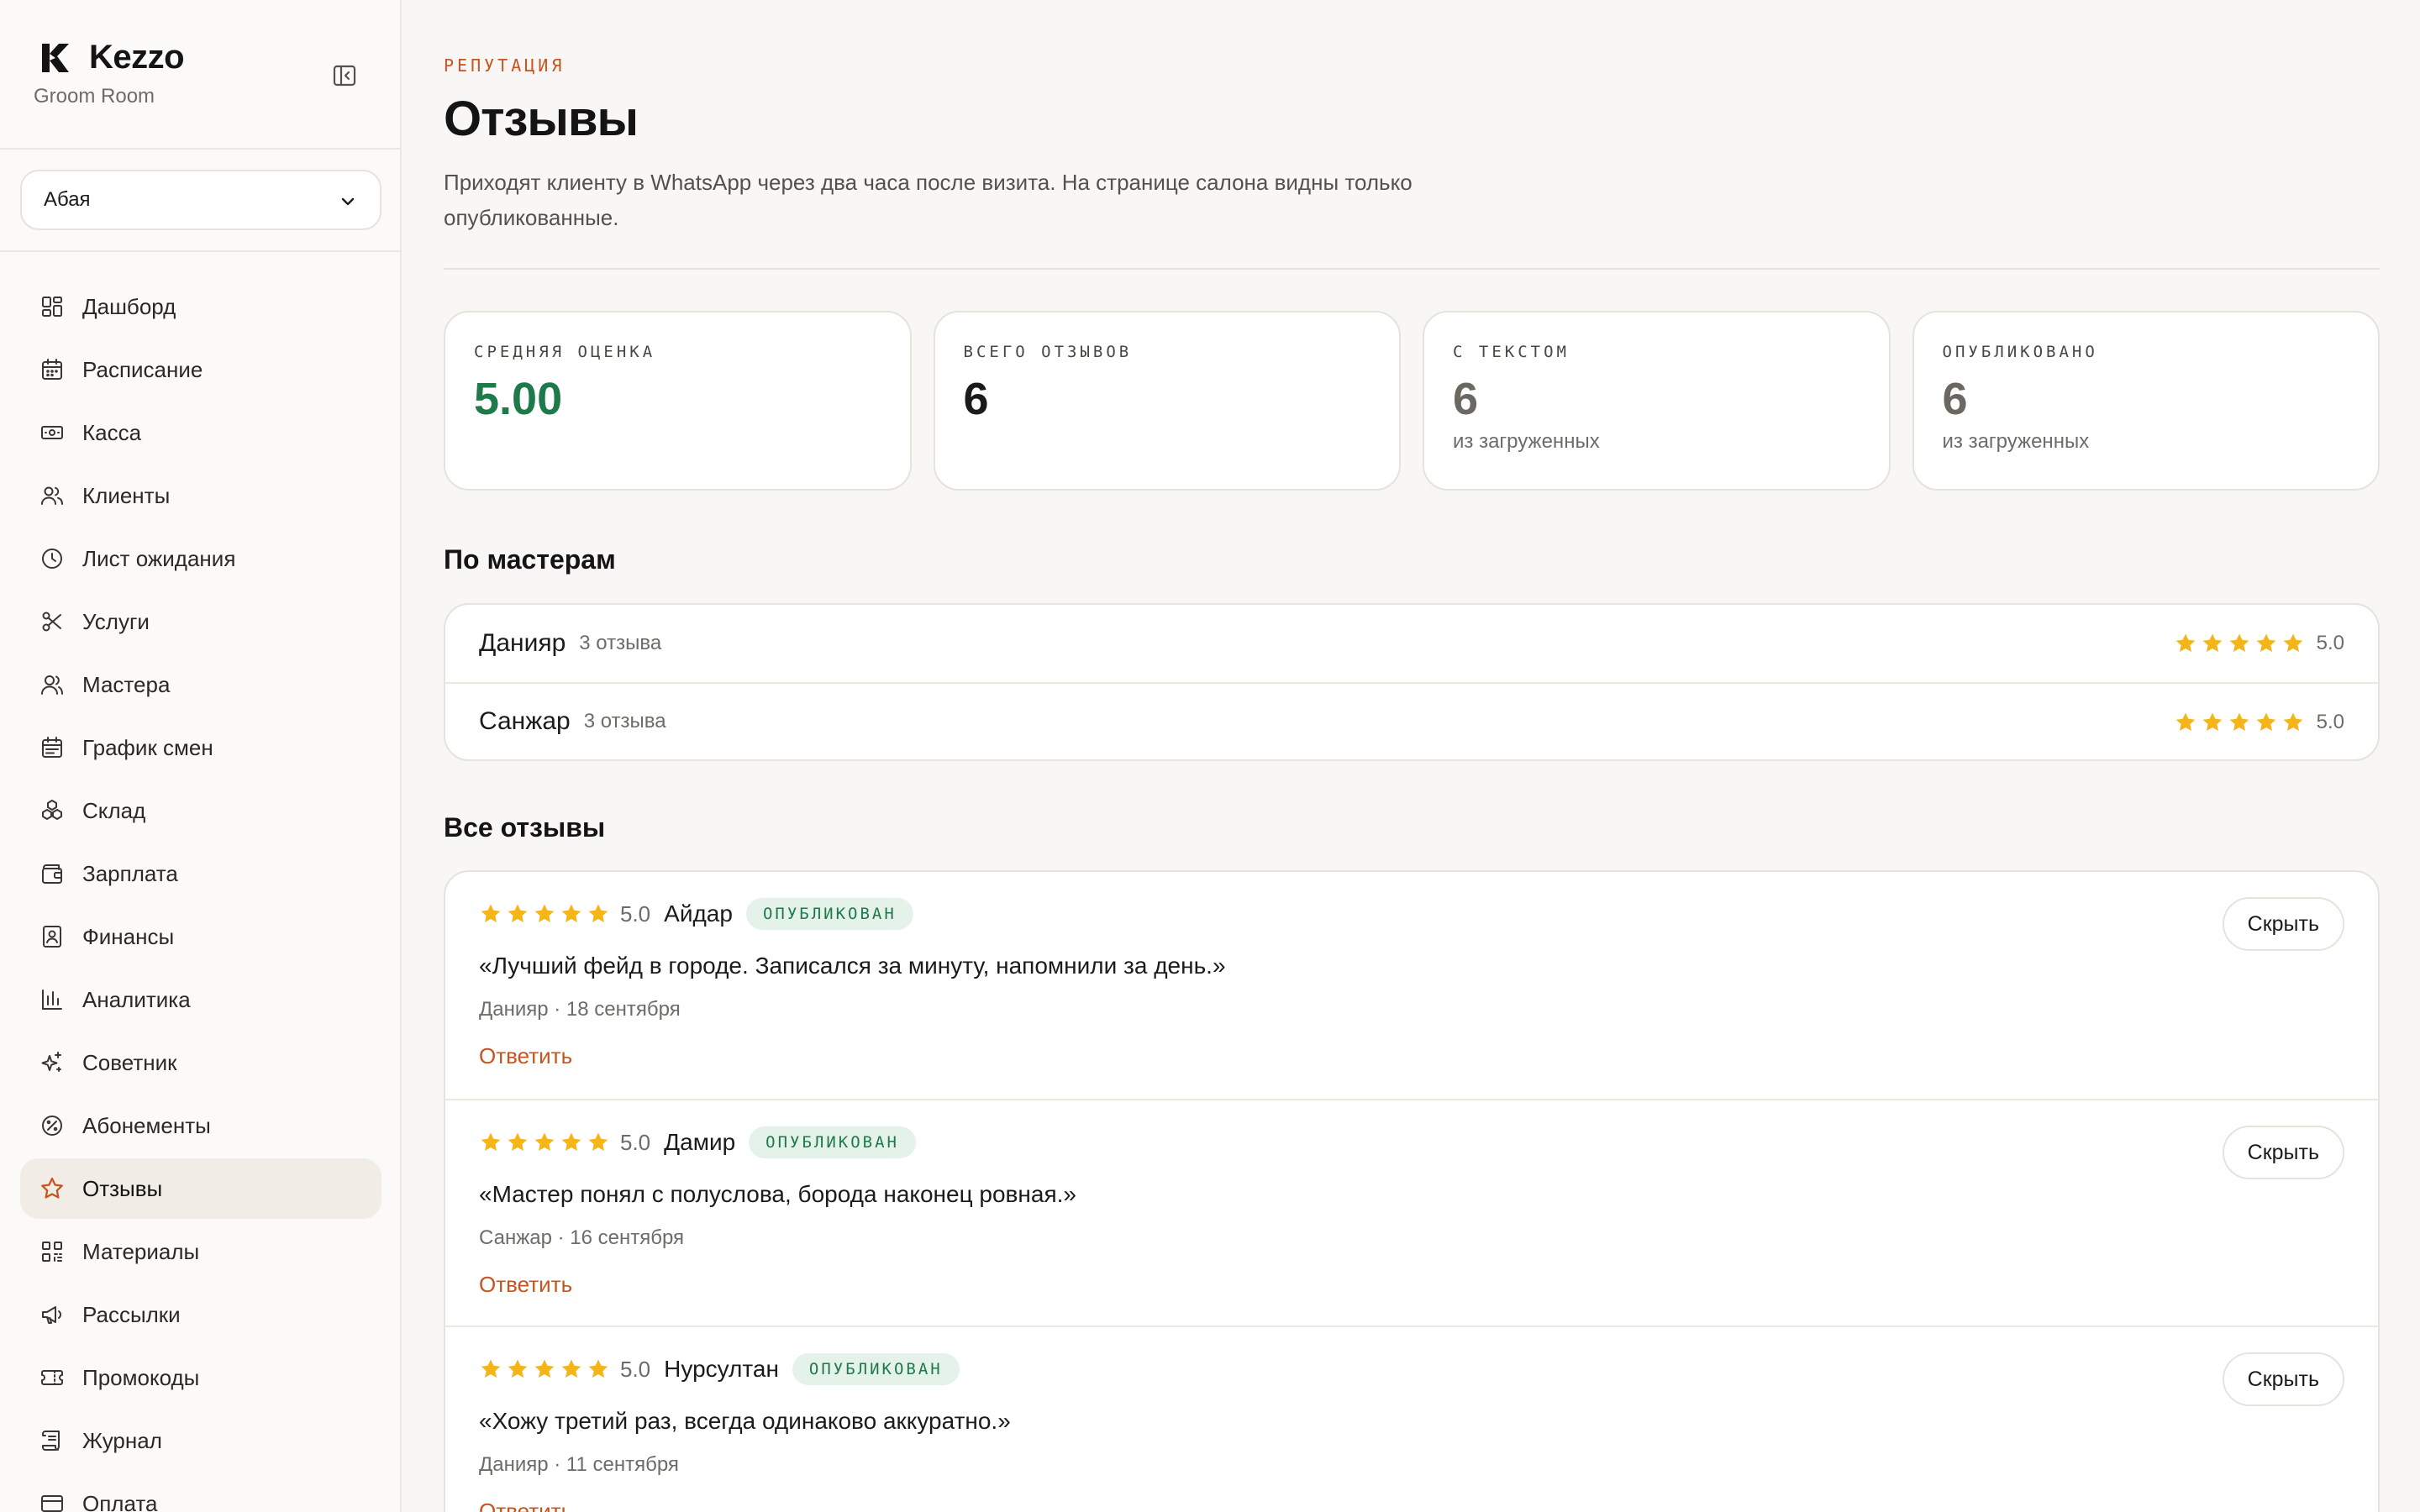 The width and height of the screenshot is (2420, 1512). What do you see at coordinates (200, 306) in the screenshot?
I see `sidebar-item-dashboard: Дашборд` at bounding box center [200, 306].